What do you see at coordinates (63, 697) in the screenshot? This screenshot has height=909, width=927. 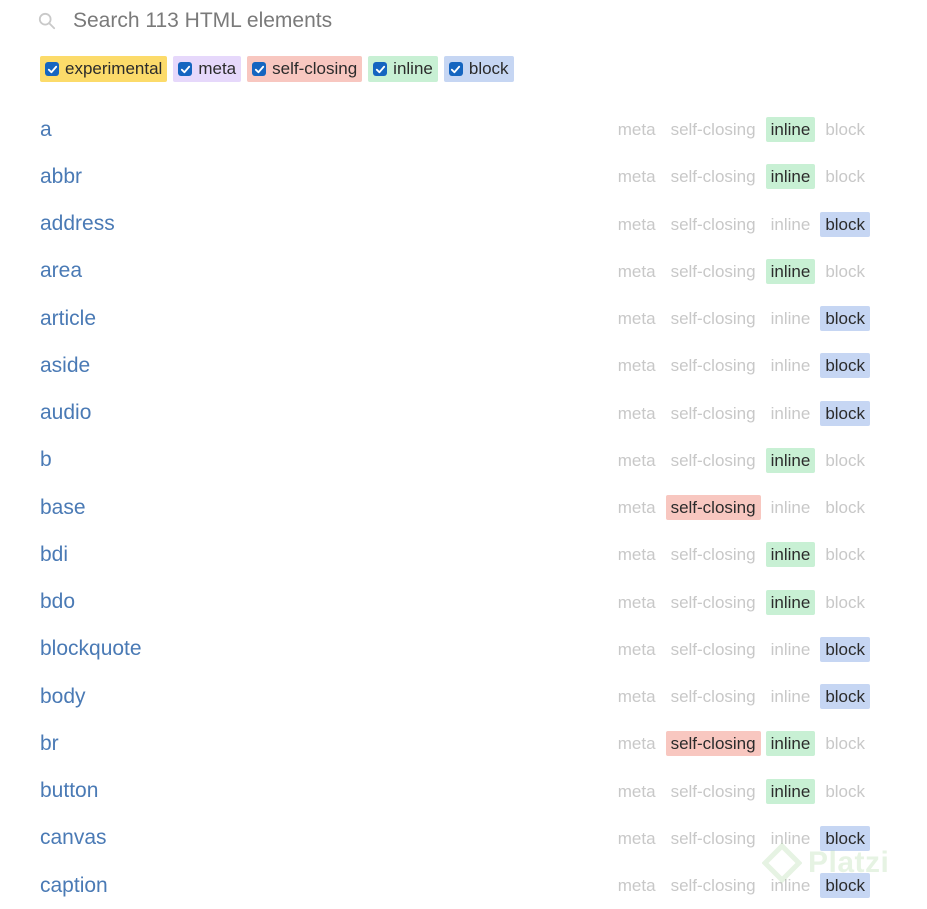 I see `element-name-link: body` at bounding box center [63, 697].